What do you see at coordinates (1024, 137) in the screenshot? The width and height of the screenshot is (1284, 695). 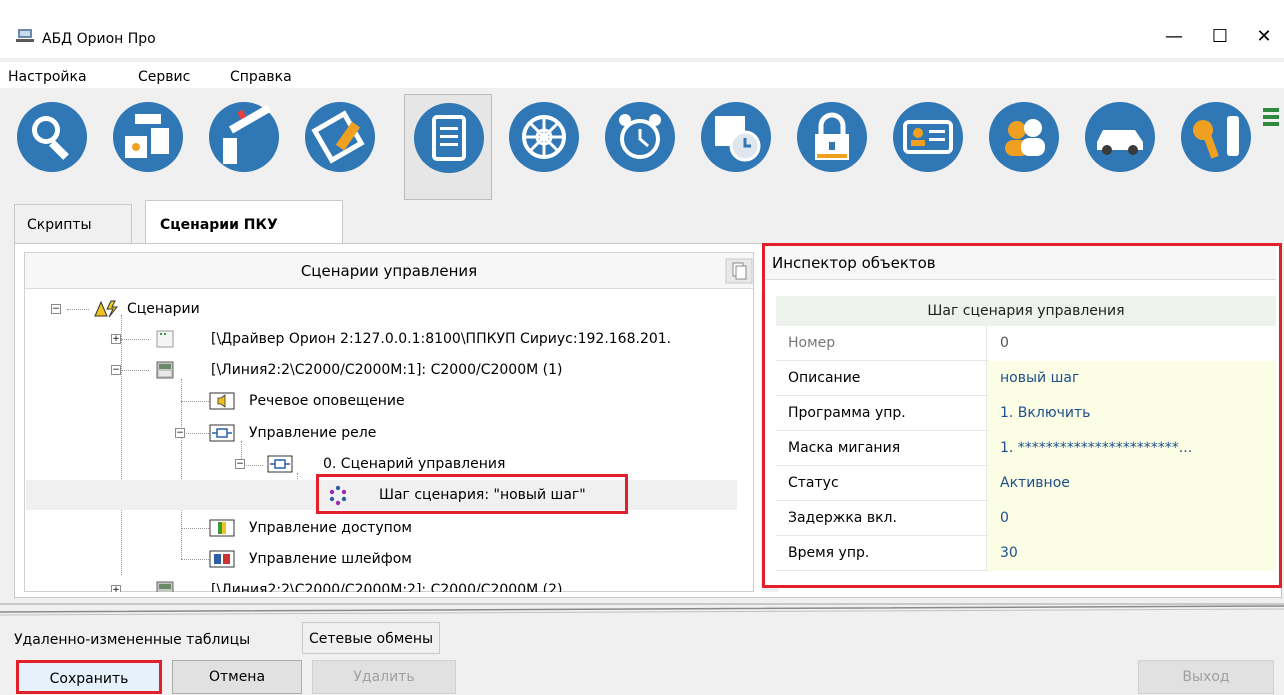 I see `users-icon` at bounding box center [1024, 137].